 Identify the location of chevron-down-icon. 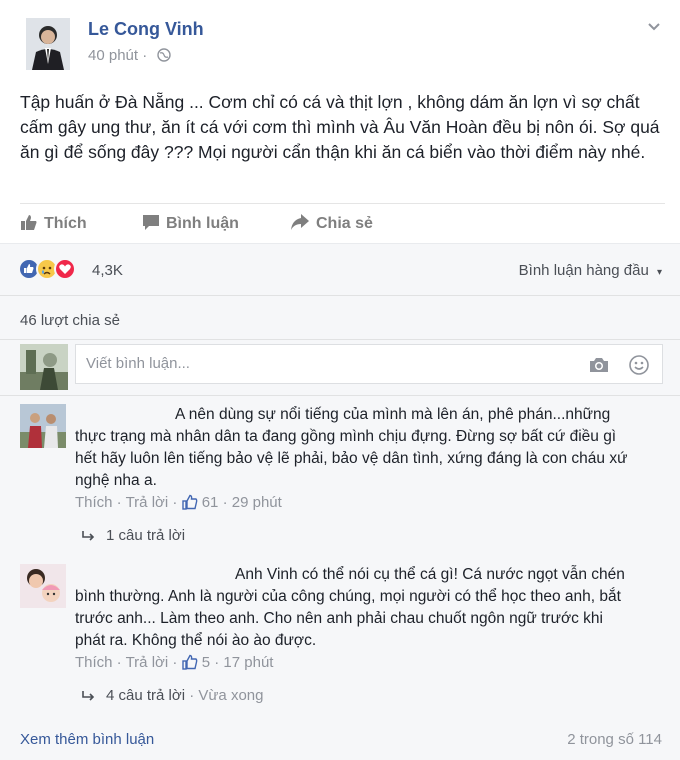
(654, 26).